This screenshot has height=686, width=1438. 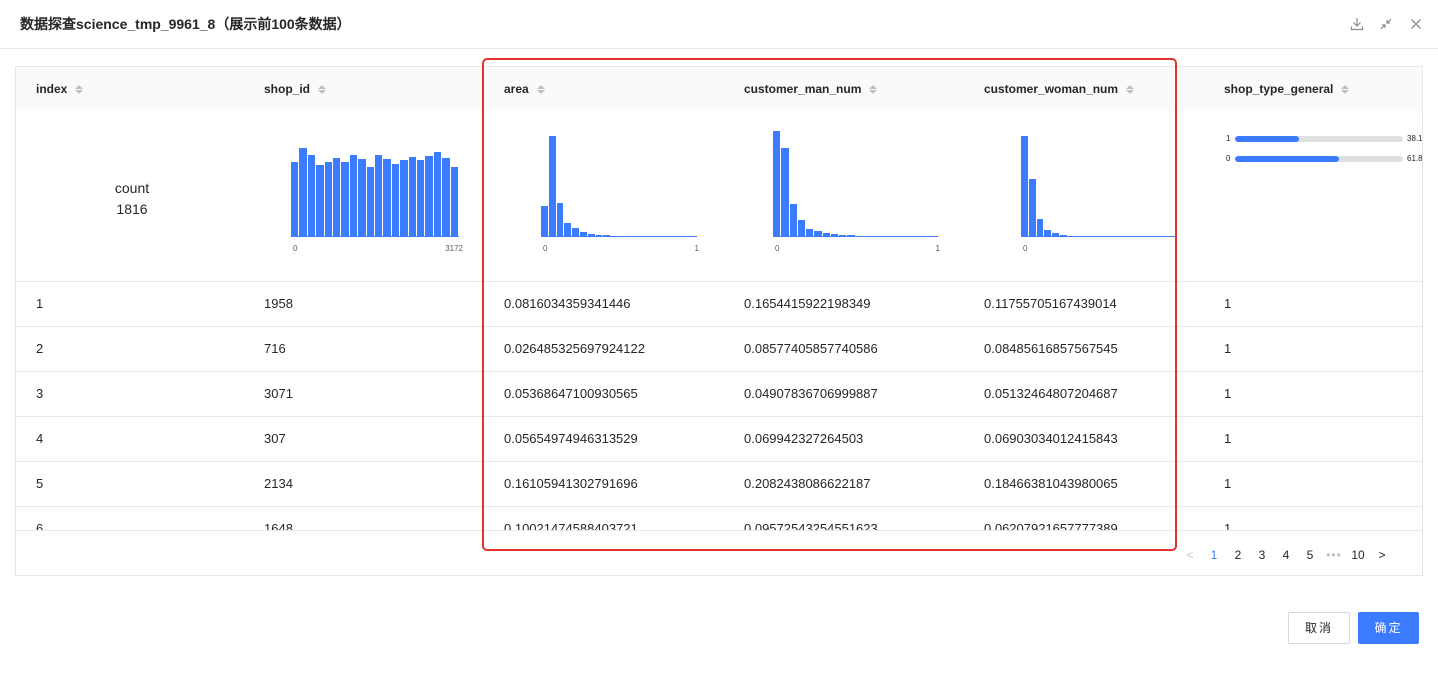 What do you see at coordinates (1319, 628) in the screenshot?
I see `cancel-button: 取消` at bounding box center [1319, 628].